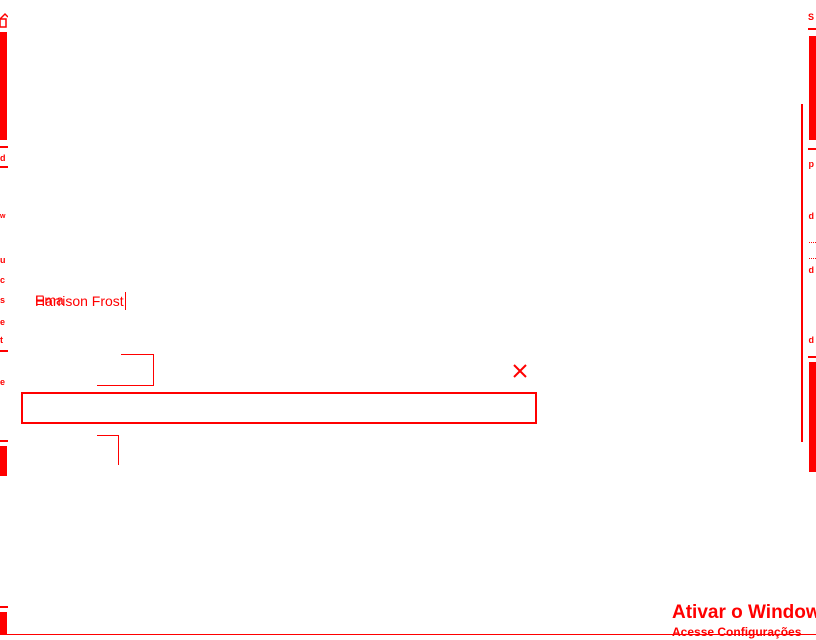  I want to click on close-button, so click(520, 371).